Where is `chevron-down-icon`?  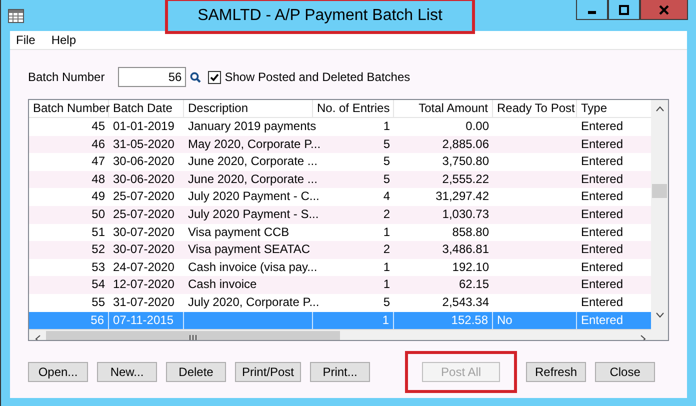 chevron-down-icon is located at coordinates (660, 315).